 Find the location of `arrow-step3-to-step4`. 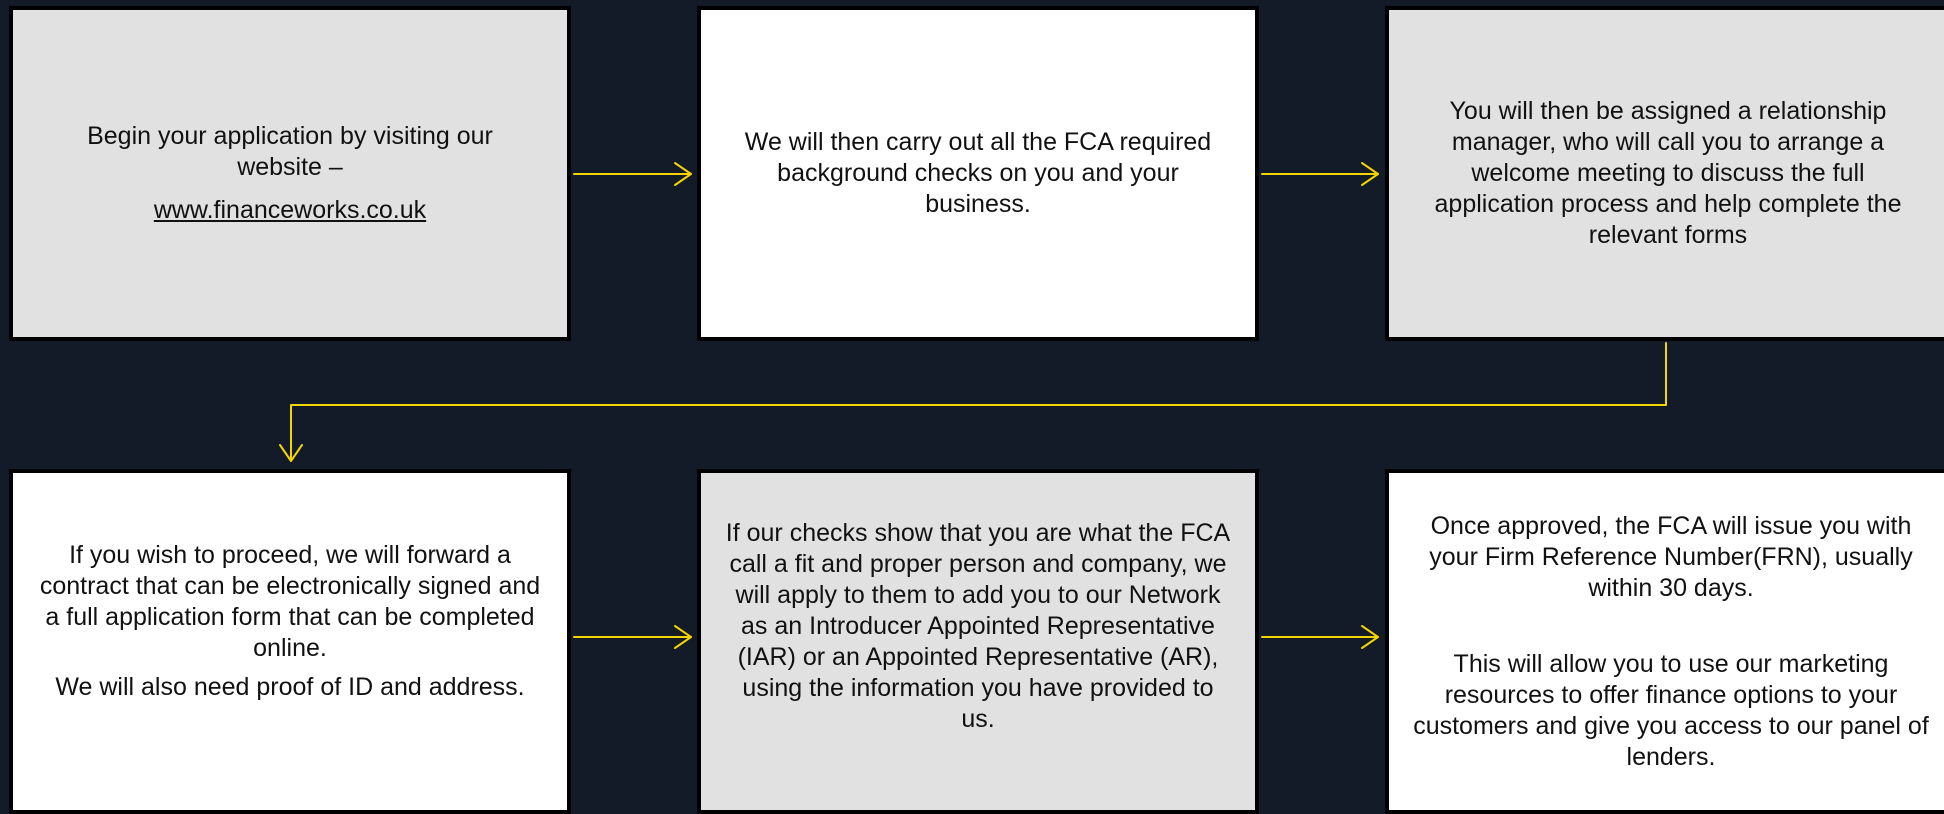

arrow-step3-to-step4 is located at coordinates (973, 402).